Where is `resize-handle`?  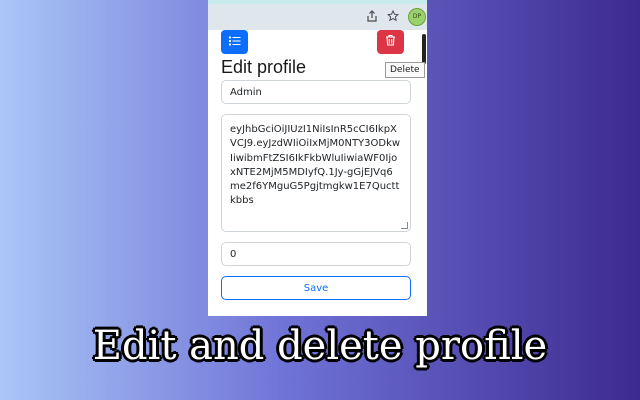 resize-handle is located at coordinates (404, 225).